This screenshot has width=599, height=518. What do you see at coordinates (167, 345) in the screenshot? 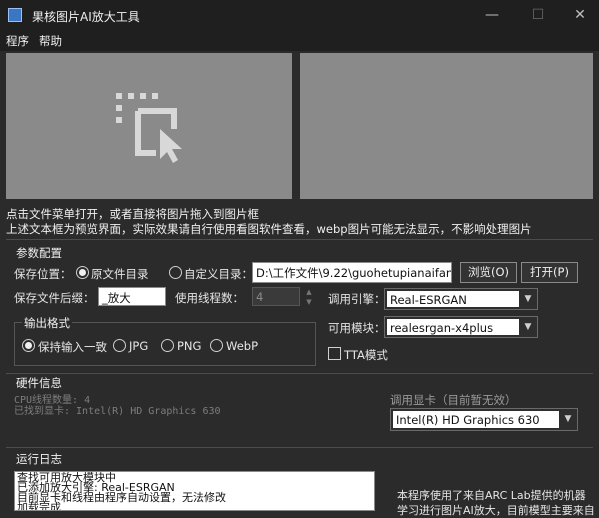
I see `radio-format-png` at bounding box center [167, 345].